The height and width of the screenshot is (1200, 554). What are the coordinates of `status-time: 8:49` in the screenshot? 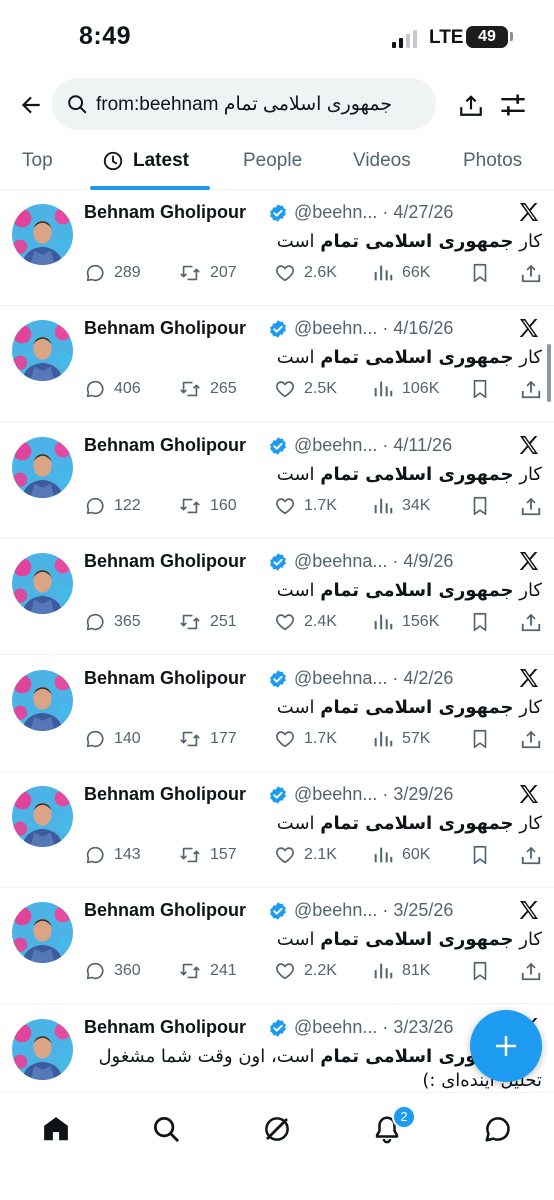 It's located at (105, 36).